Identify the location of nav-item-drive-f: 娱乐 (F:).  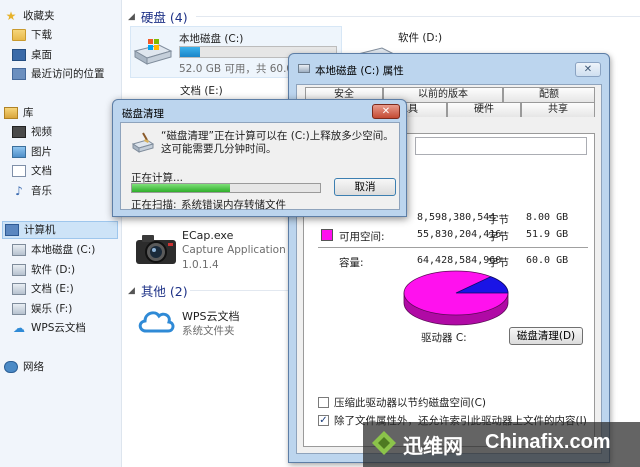
(42, 309).